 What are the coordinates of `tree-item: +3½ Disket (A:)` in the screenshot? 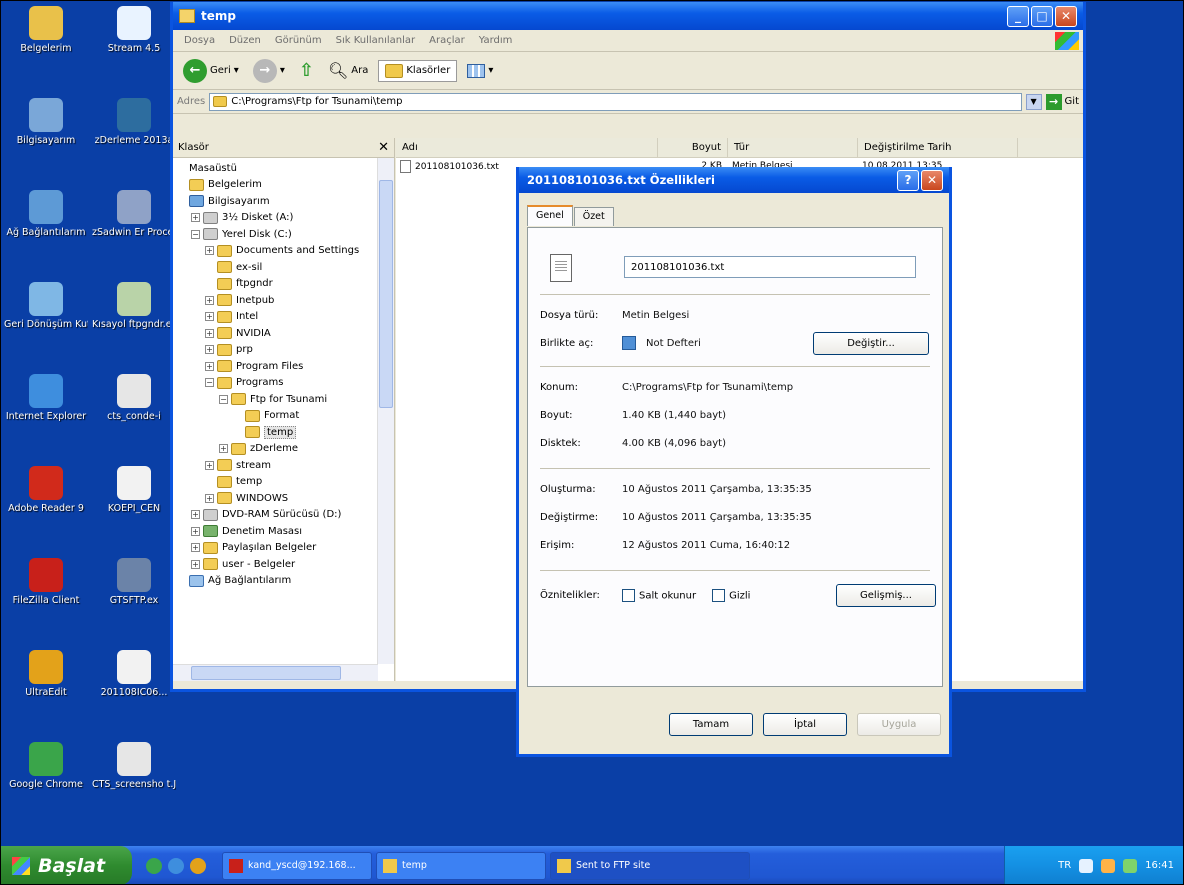 It's located at (283, 218).